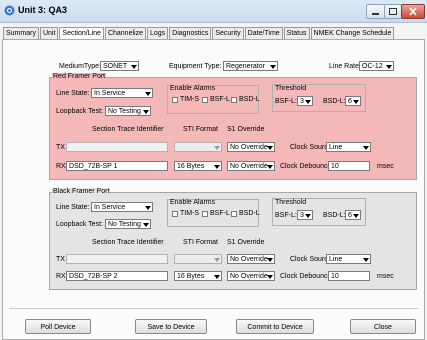 The image size is (427, 340). Describe the element at coordinates (117, 259) in the screenshot. I see `black-tx-trace-input` at that location.